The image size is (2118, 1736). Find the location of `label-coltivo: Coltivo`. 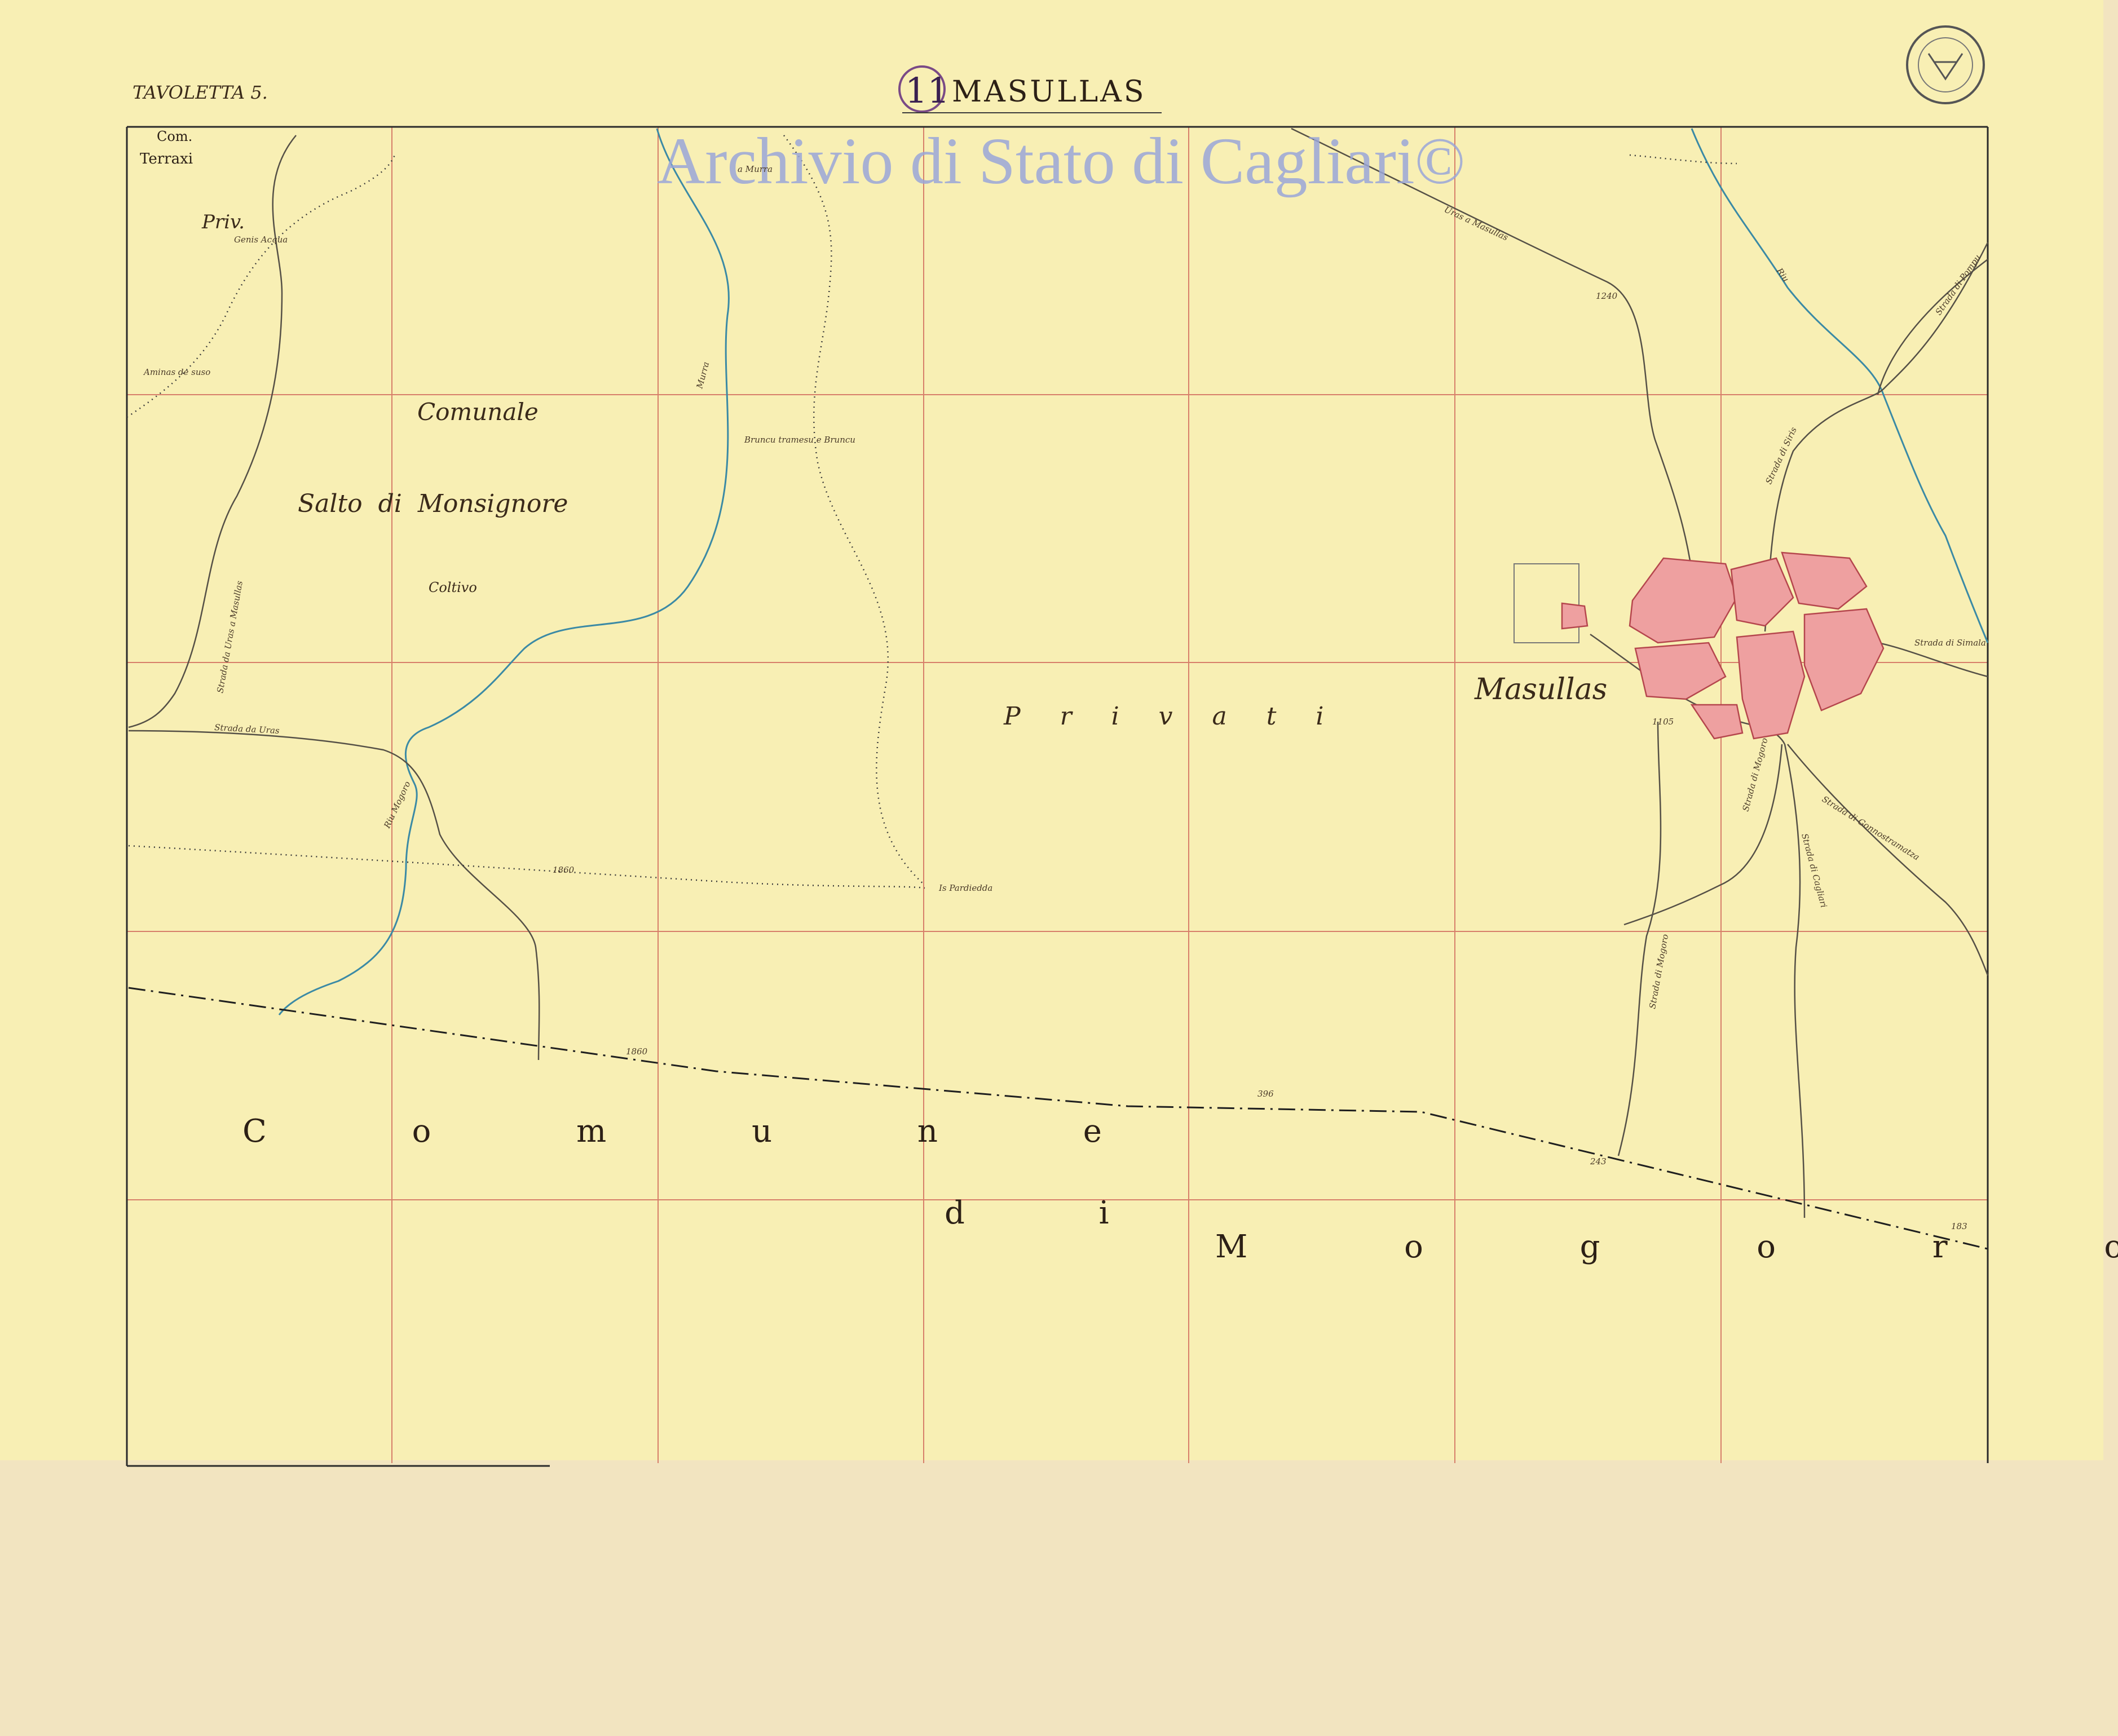

label-coltivo: Coltivo is located at coordinates (453, 587).